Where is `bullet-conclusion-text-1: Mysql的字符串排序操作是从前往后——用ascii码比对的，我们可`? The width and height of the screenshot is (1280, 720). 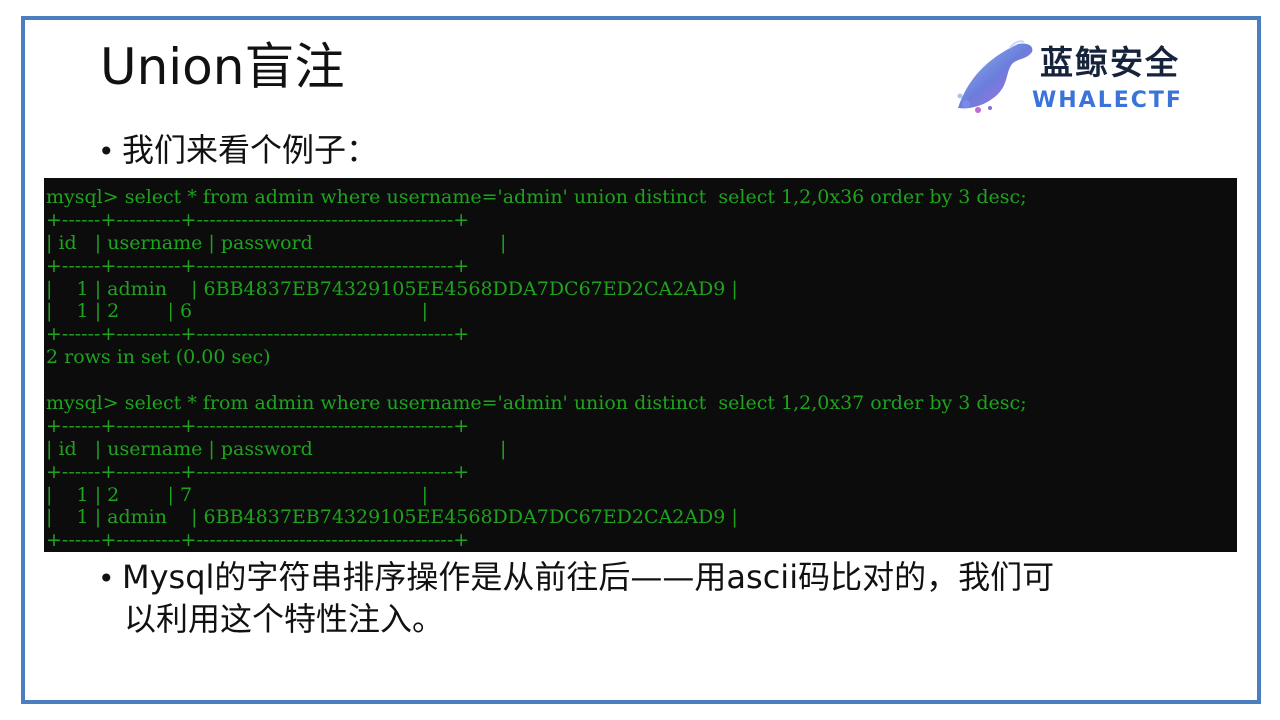
bullet-conclusion-text-1: Mysql的字符串排序操作是从前往后——用ascii码比对的，我们可 is located at coordinates (588, 577).